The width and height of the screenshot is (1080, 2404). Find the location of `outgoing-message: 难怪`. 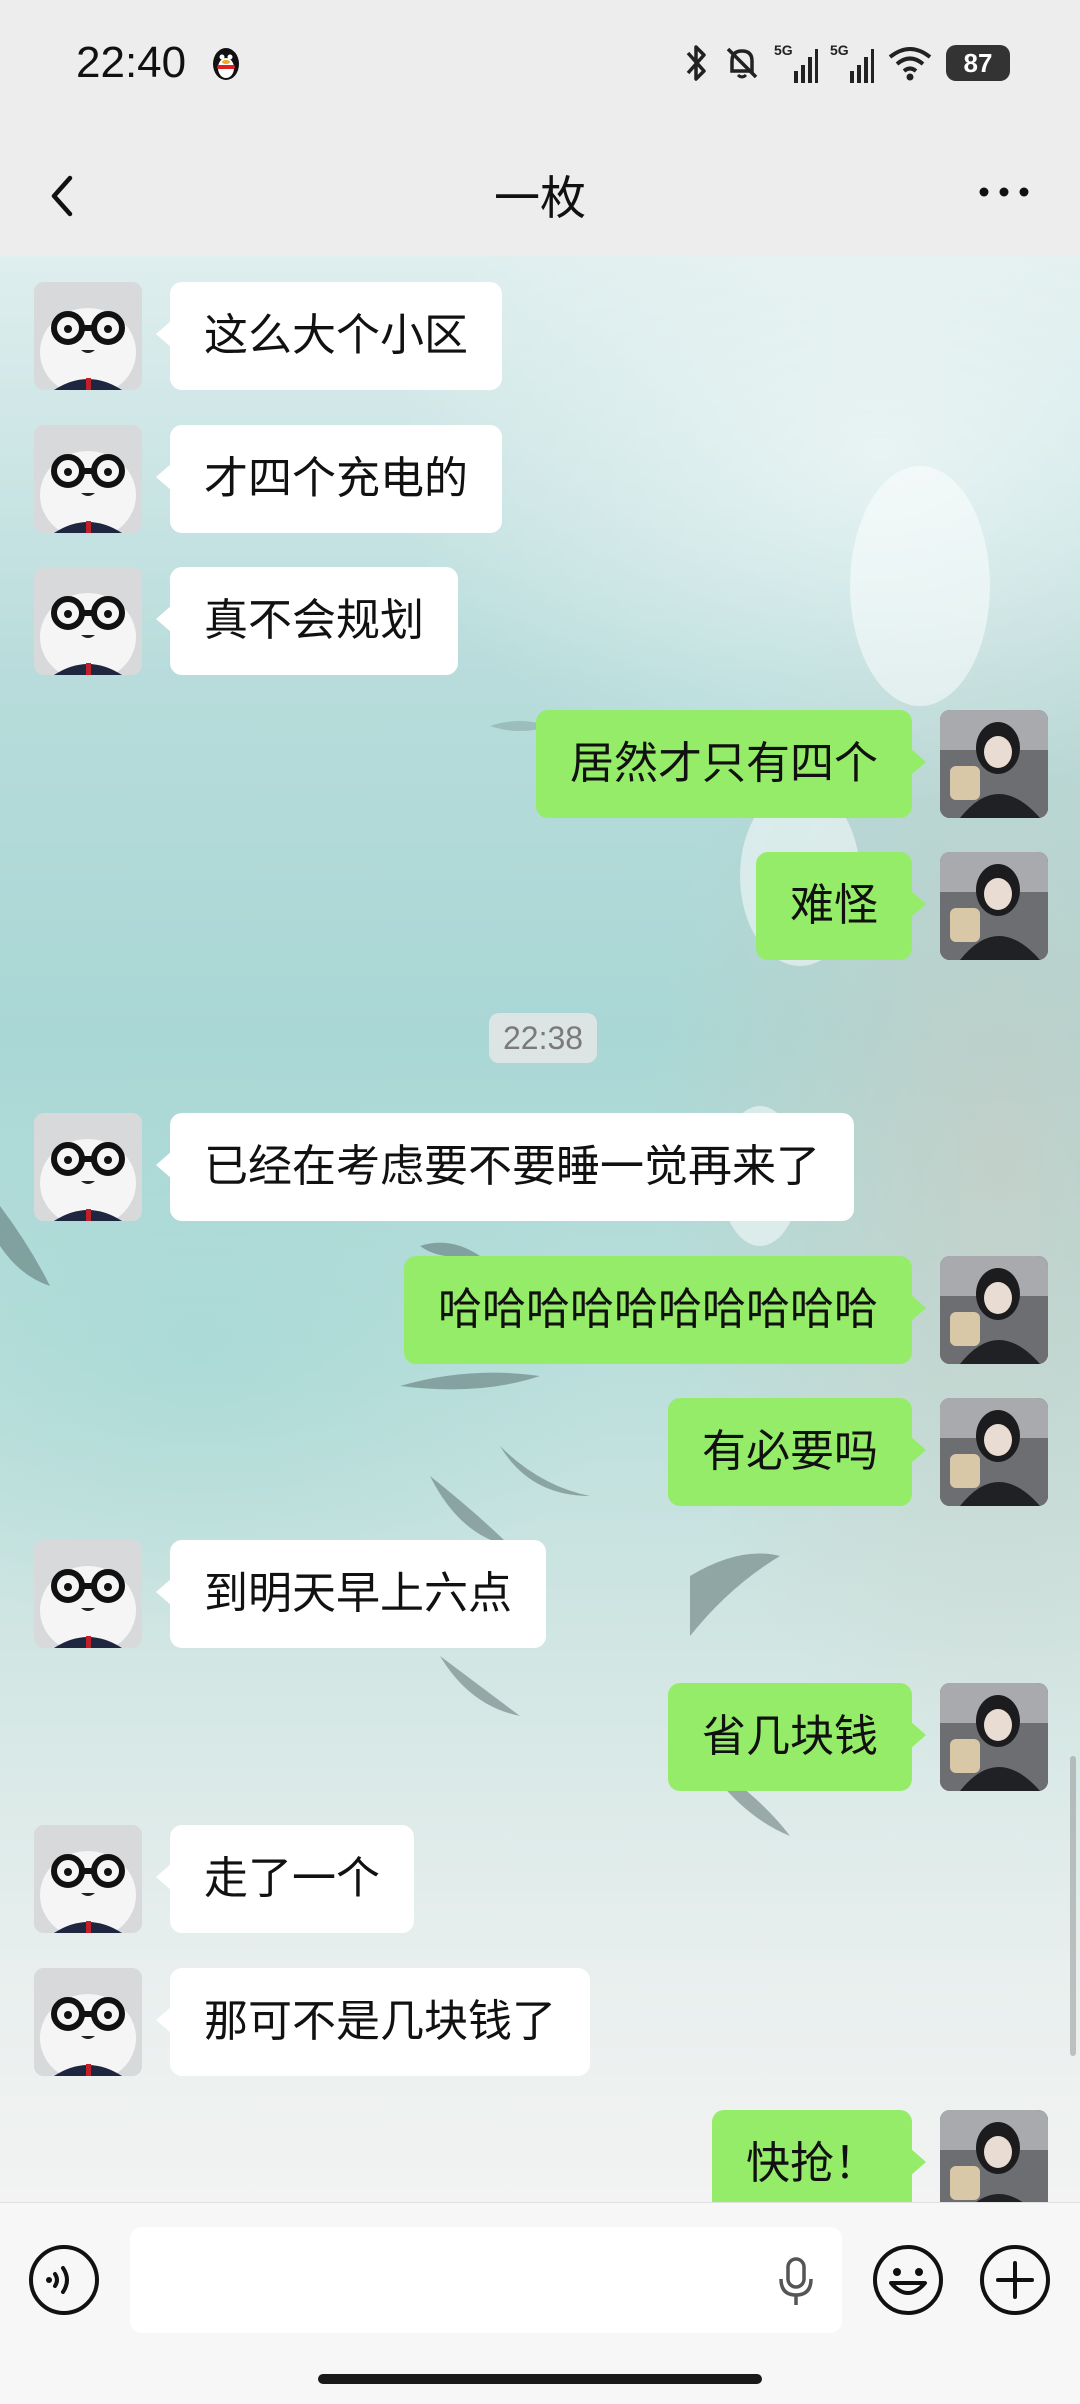

outgoing-message: 难怪 is located at coordinates (841, 906).